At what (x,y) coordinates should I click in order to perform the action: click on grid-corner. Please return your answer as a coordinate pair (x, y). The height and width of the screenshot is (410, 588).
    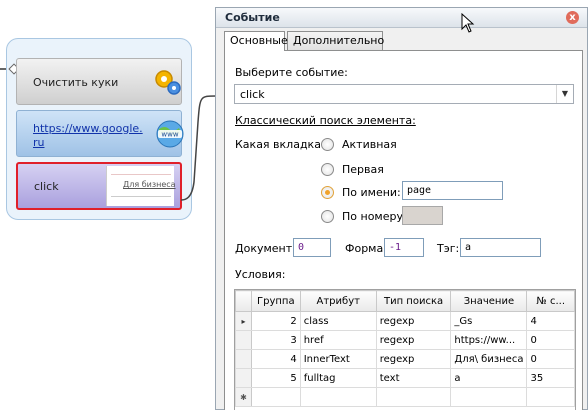
    Looking at the image, I should click on (243, 301).